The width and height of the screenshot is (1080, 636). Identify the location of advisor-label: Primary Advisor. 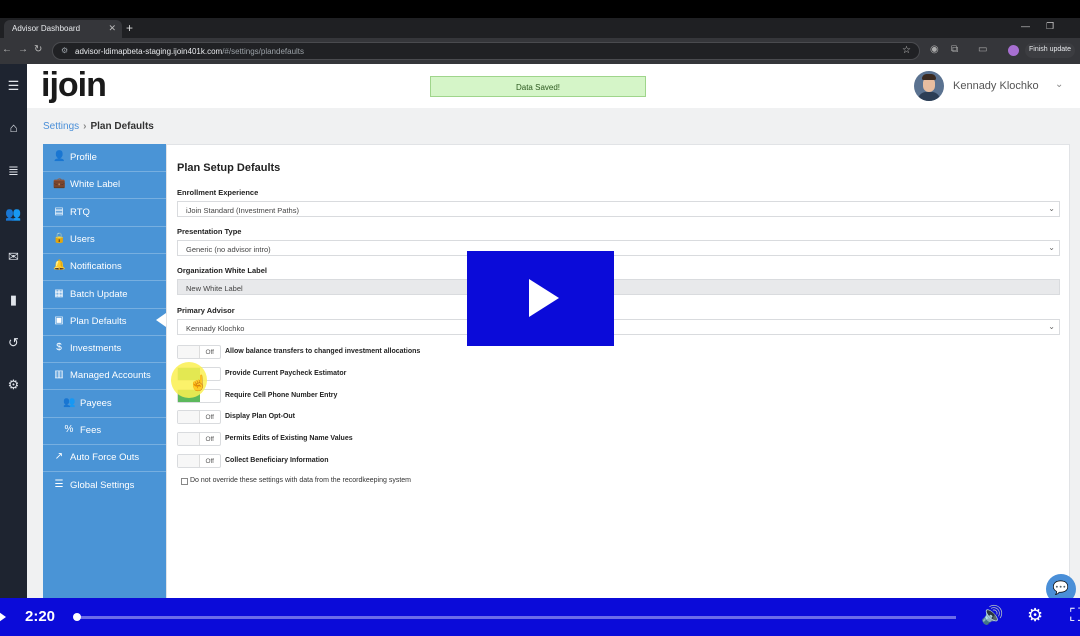
(206, 310).